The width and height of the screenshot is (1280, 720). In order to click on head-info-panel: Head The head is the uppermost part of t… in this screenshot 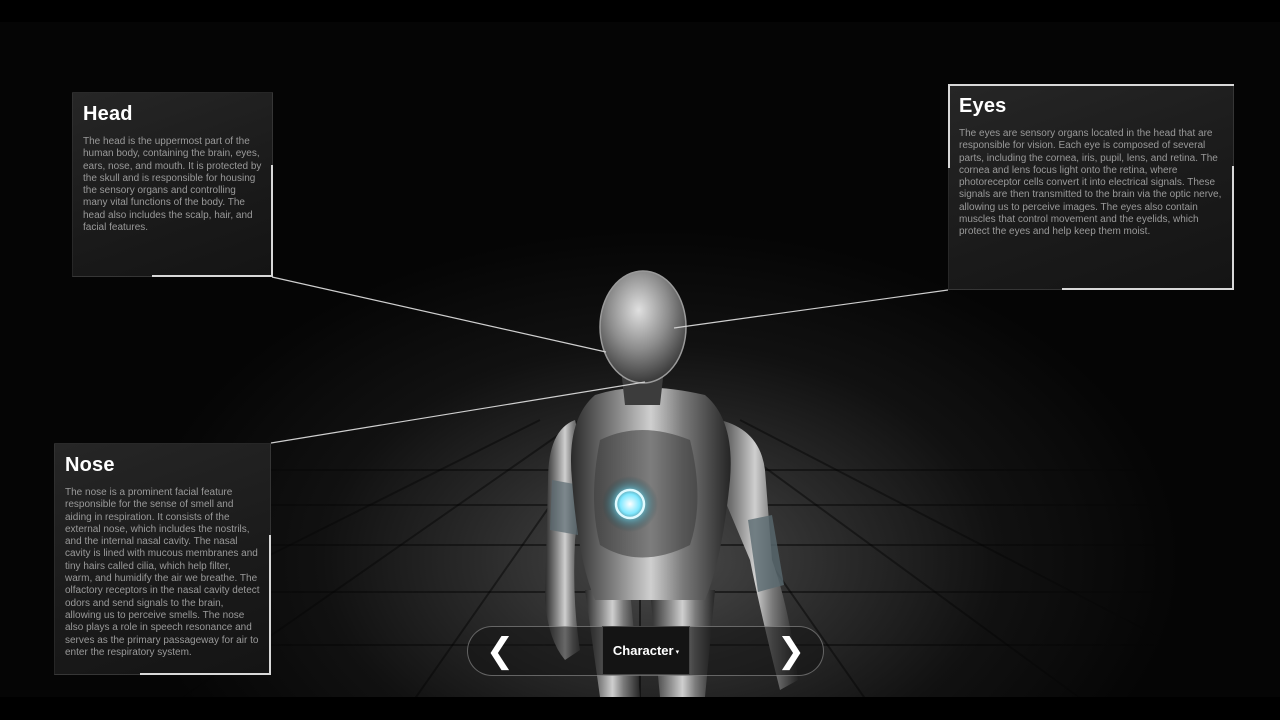, I will do `click(173, 185)`.